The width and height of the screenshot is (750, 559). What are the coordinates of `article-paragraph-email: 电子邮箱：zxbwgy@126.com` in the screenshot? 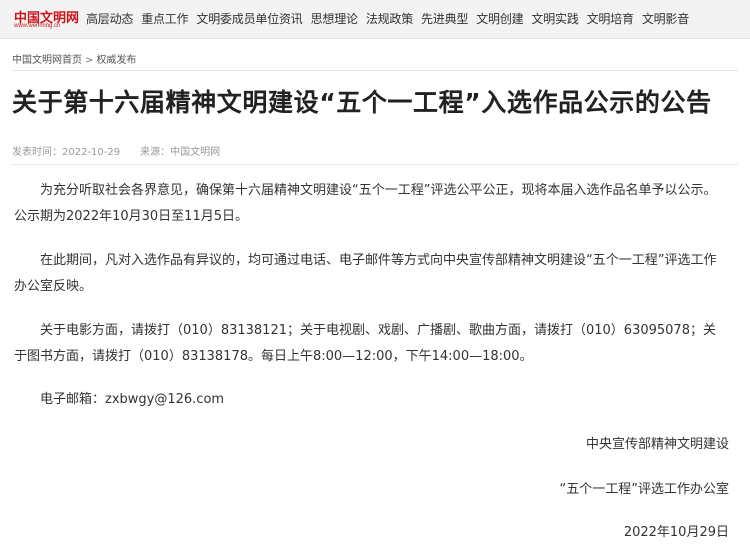 It's located at (132, 399).